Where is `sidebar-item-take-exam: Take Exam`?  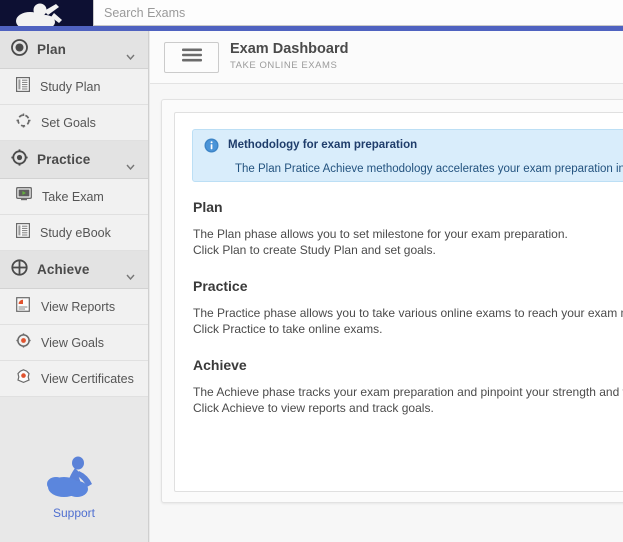
sidebar-item-take-exam: Take Exam is located at coordinates (74, 197).